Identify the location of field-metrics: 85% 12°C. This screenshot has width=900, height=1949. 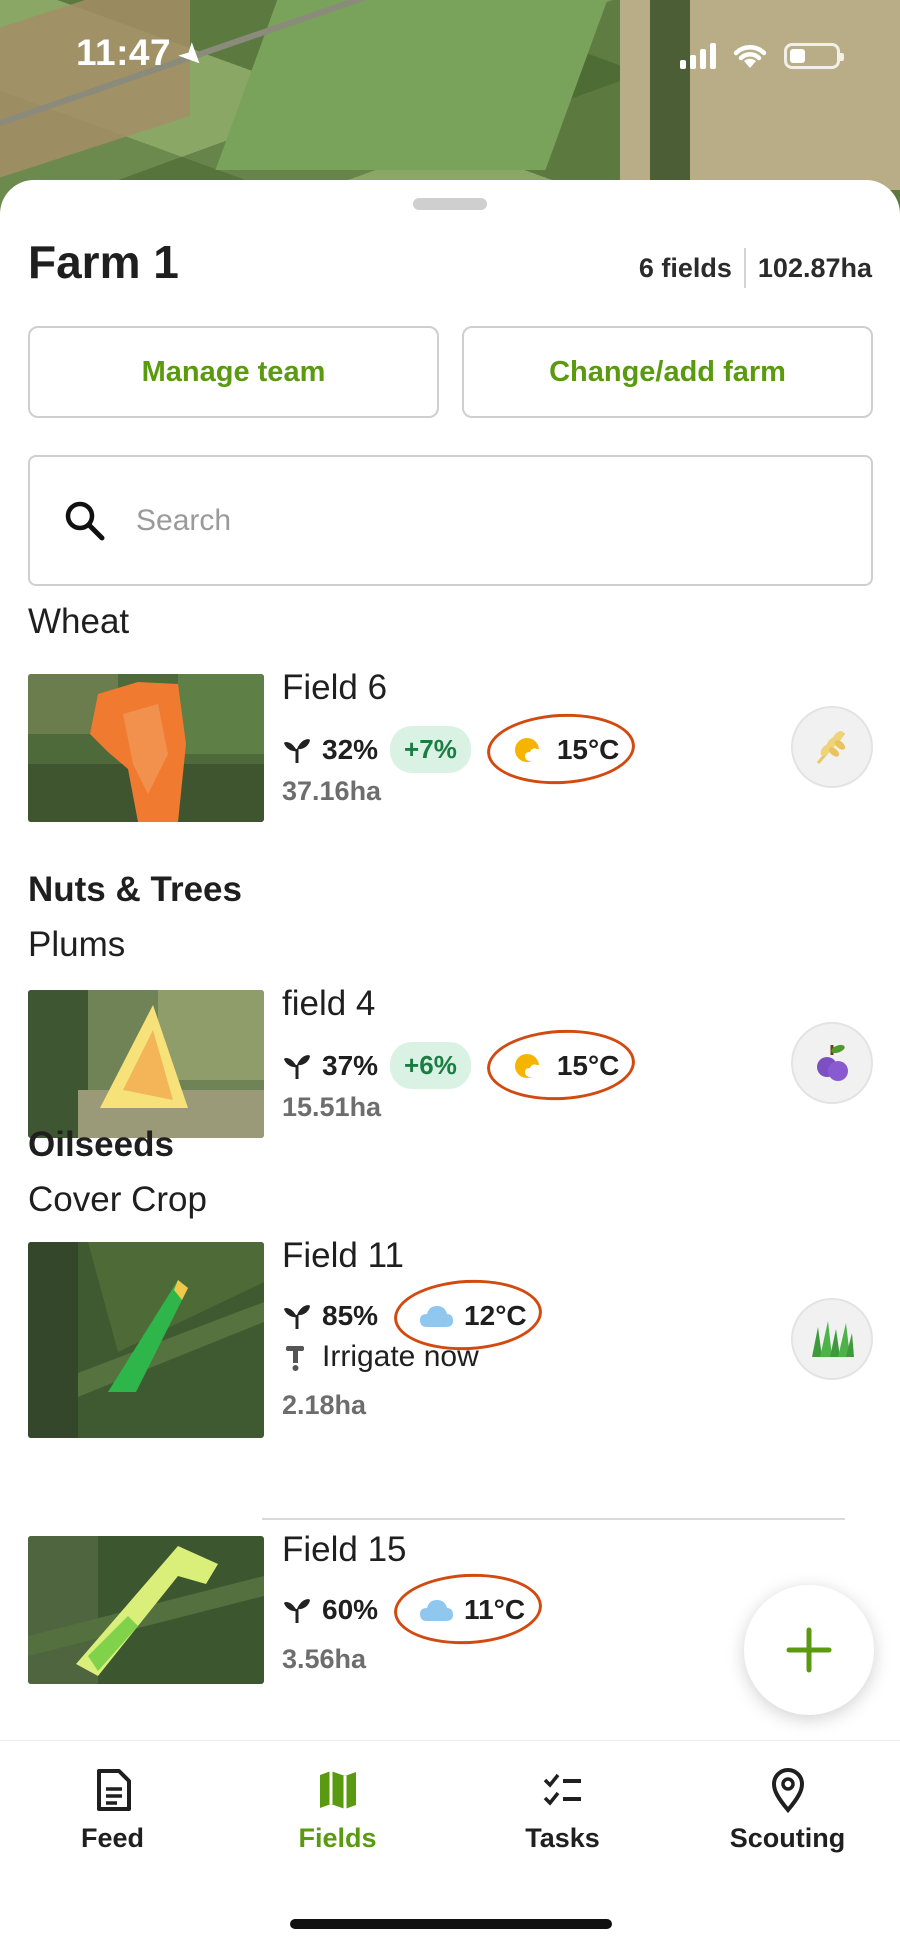
(413, 1315).